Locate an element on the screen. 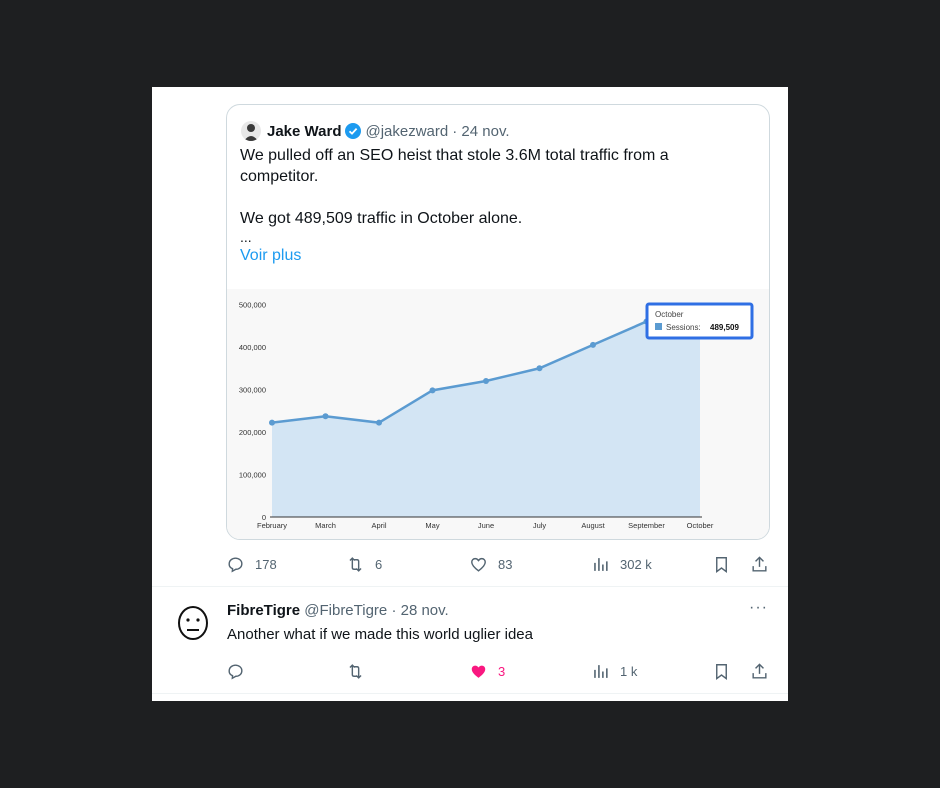  series-area is located at coordinates (486, 412).